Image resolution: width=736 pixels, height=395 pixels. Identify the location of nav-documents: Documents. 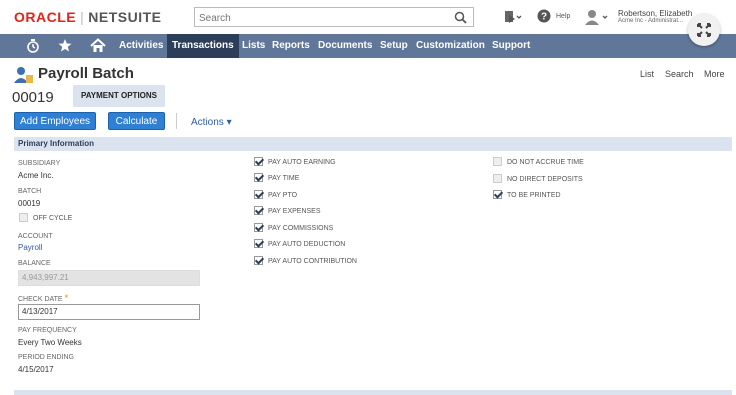
(345, 46).